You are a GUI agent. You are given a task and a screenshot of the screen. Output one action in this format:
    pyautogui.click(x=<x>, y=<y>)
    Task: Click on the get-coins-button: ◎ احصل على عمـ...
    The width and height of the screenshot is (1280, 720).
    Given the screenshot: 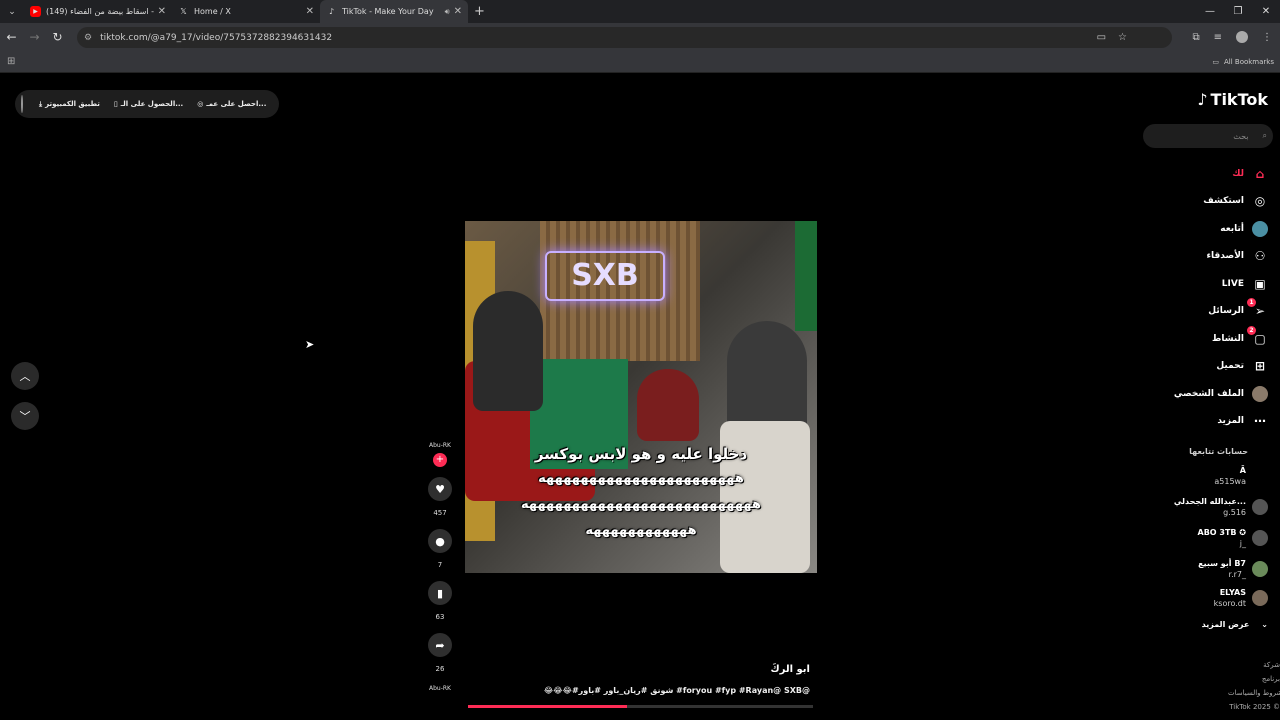 What is the action you would take?
    pyautogui.click(x=231, y=104)
    